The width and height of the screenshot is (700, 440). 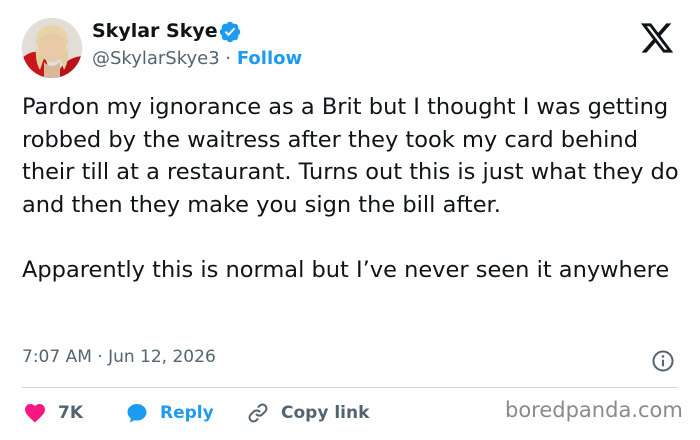 I want to click on heart-icon, so click(x=35, y=413).